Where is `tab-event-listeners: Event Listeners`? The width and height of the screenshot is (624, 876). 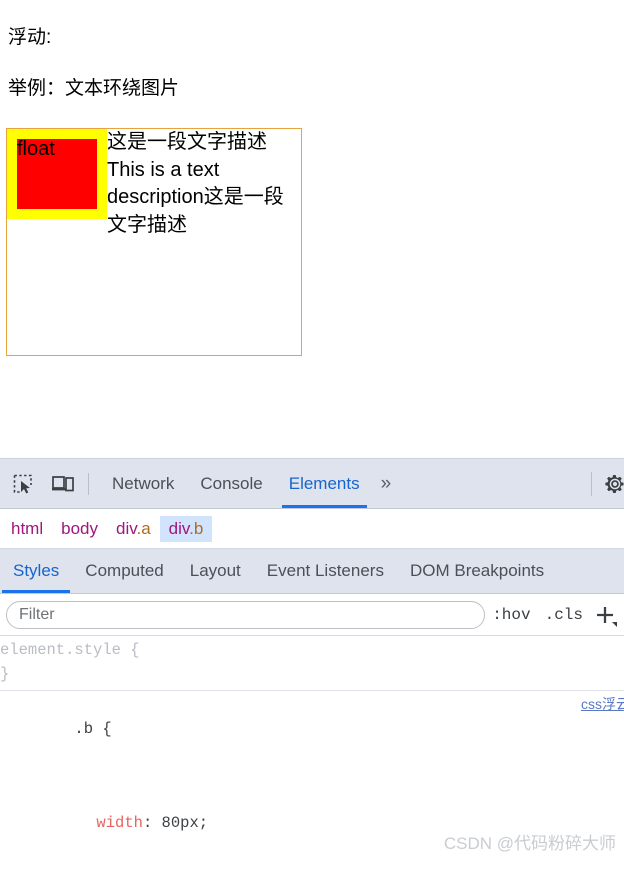
tab-event-listeners: Event Listeners is located at coordinates (325, 571).